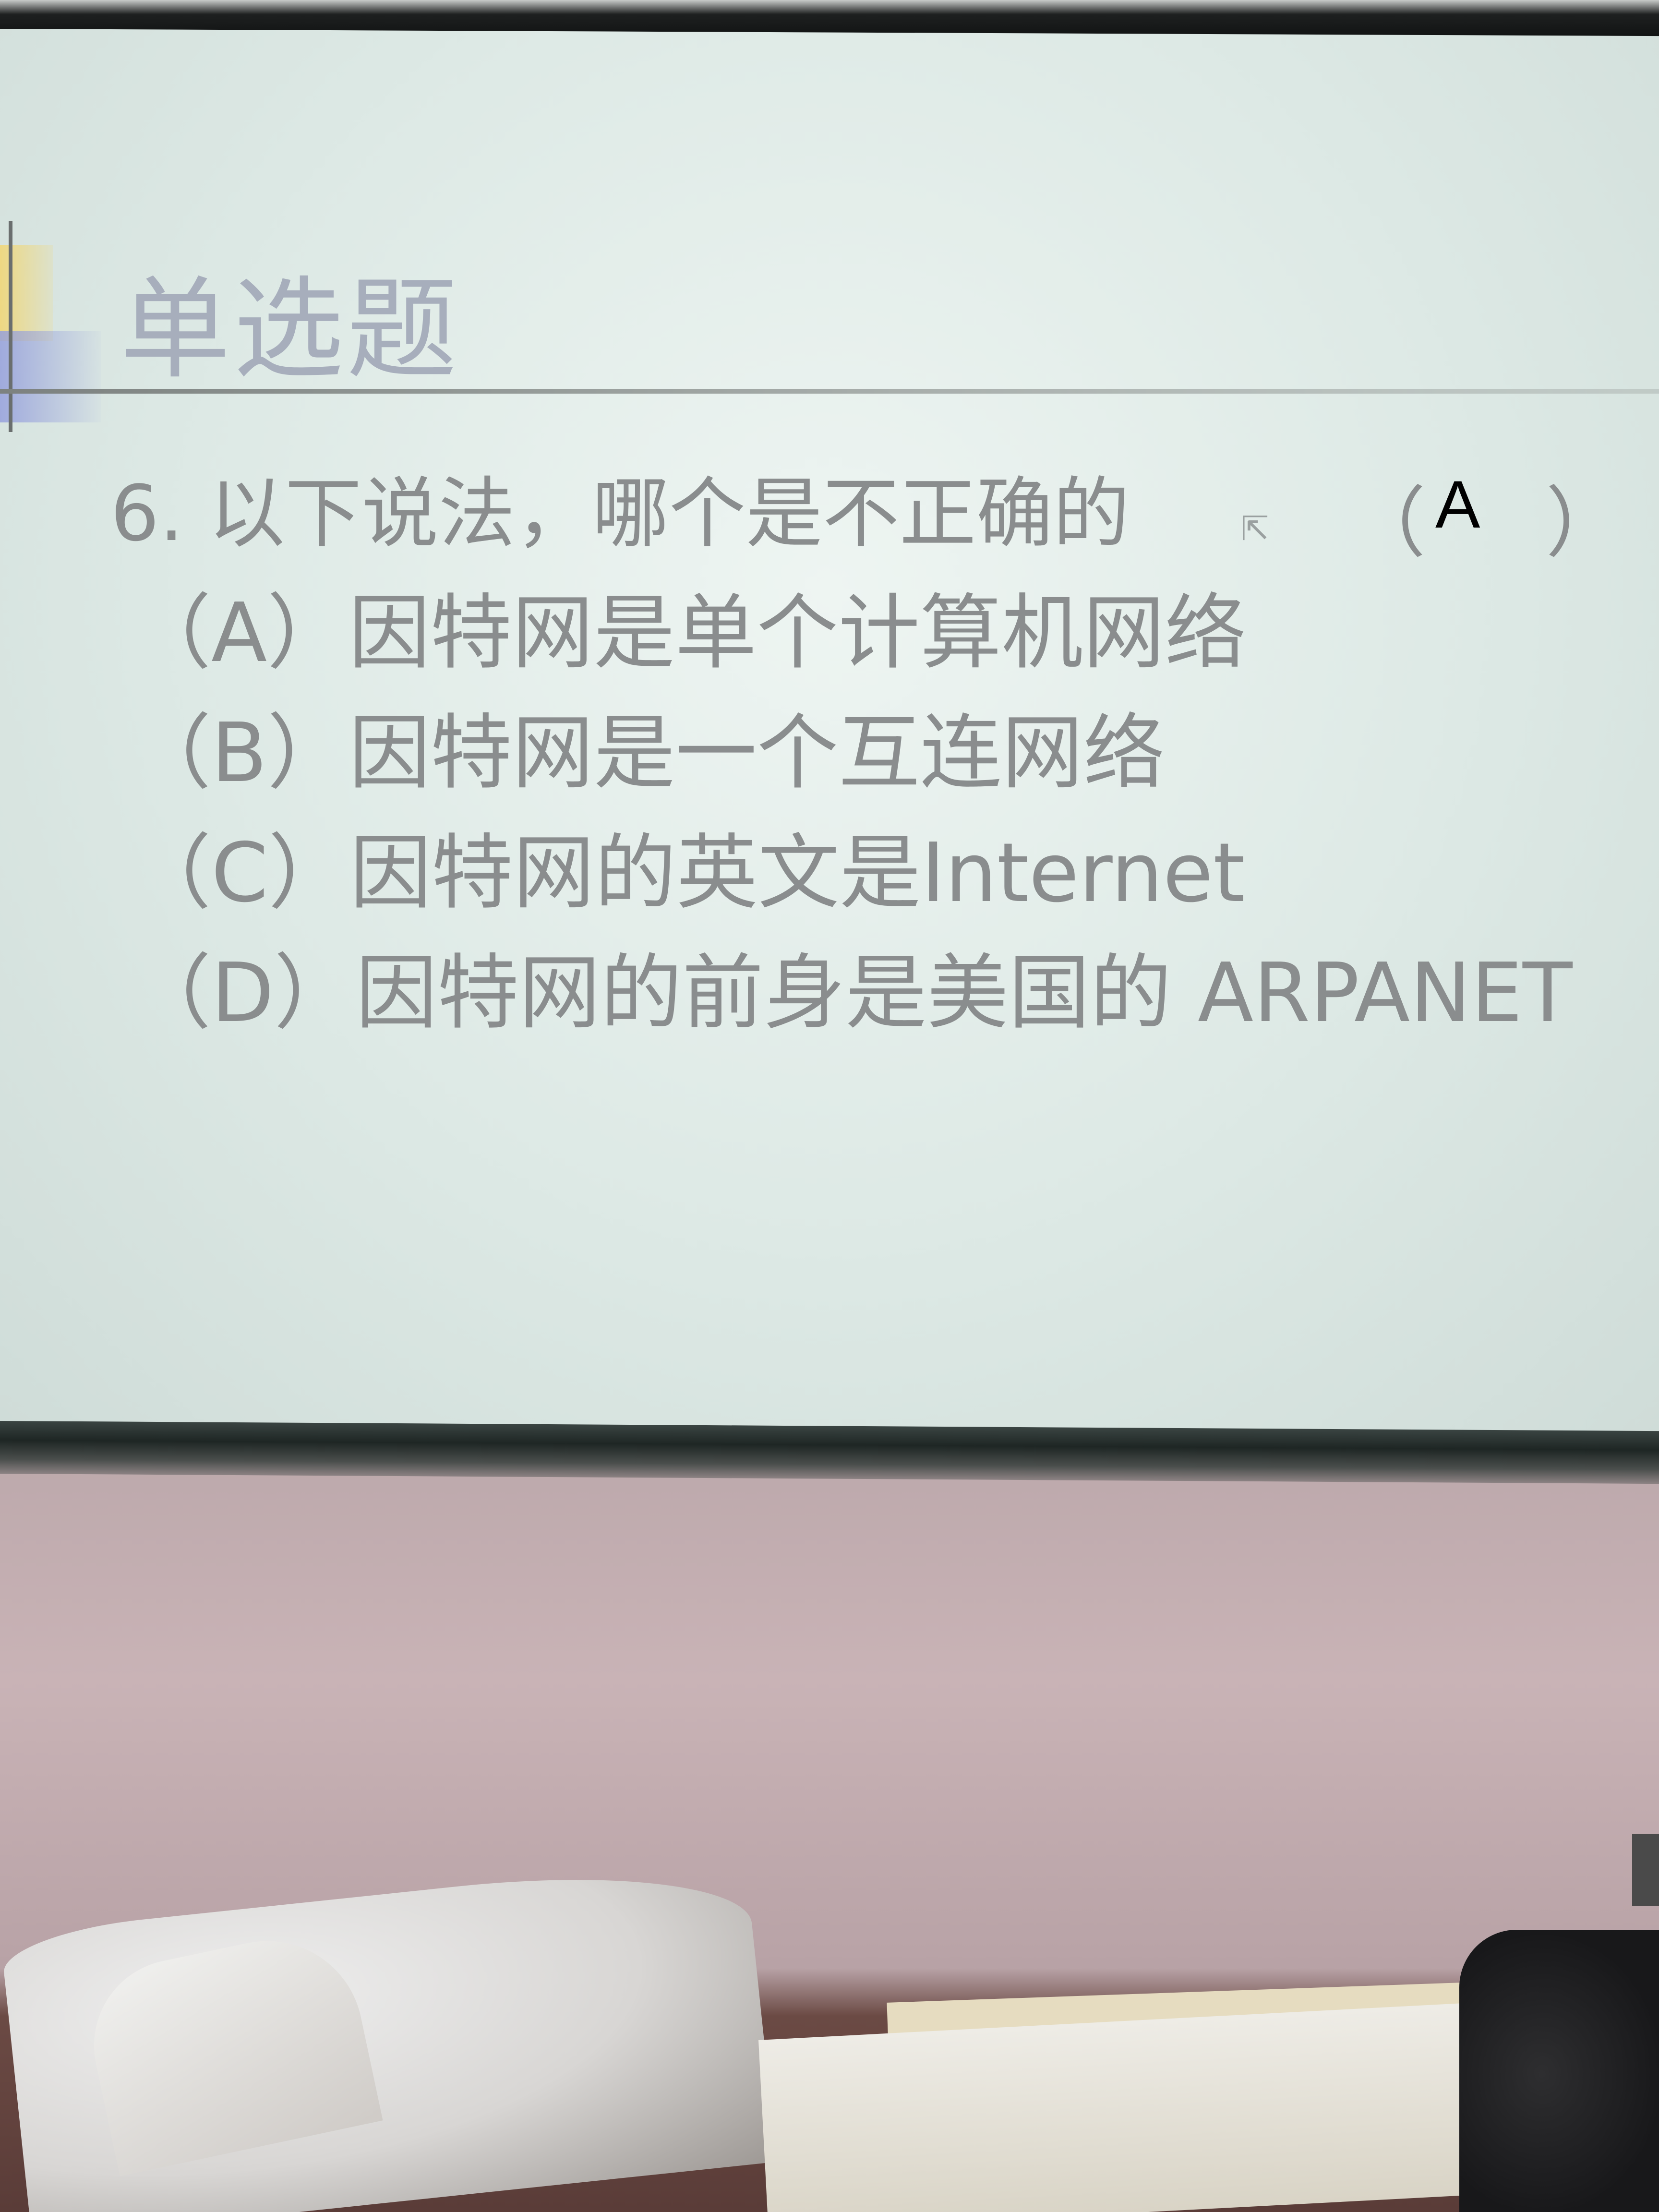 The image size is (1659, 2212). Describe the element at coordinates (11, 326) in the screenshot. I see `slide-decoration-line` at that location.